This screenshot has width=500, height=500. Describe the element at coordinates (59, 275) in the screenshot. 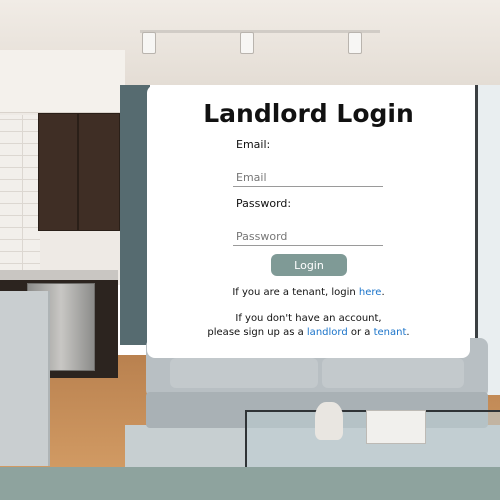

I see `countertop` at that location.